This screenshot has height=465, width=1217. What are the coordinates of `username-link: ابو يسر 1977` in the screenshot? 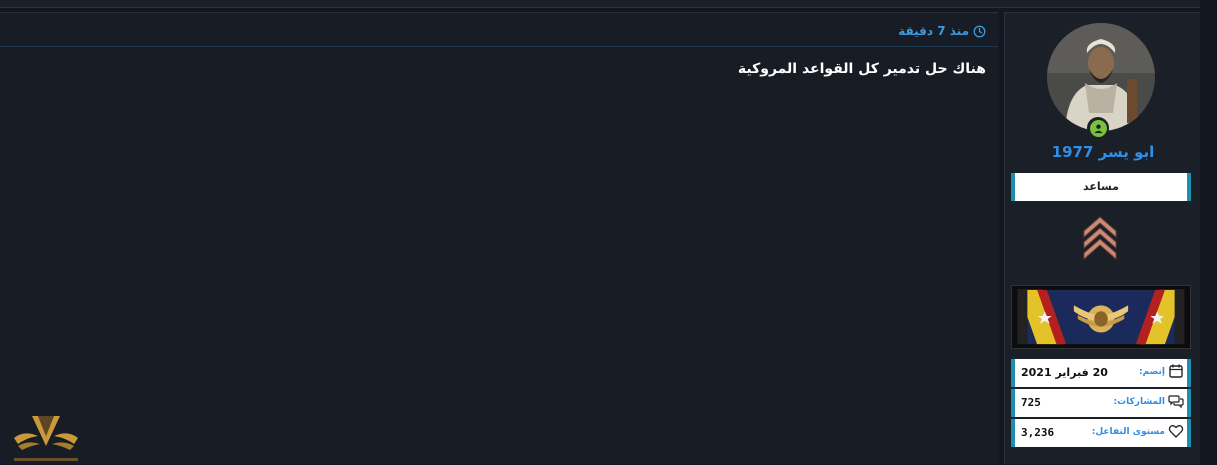 It's located at (1103, 152).